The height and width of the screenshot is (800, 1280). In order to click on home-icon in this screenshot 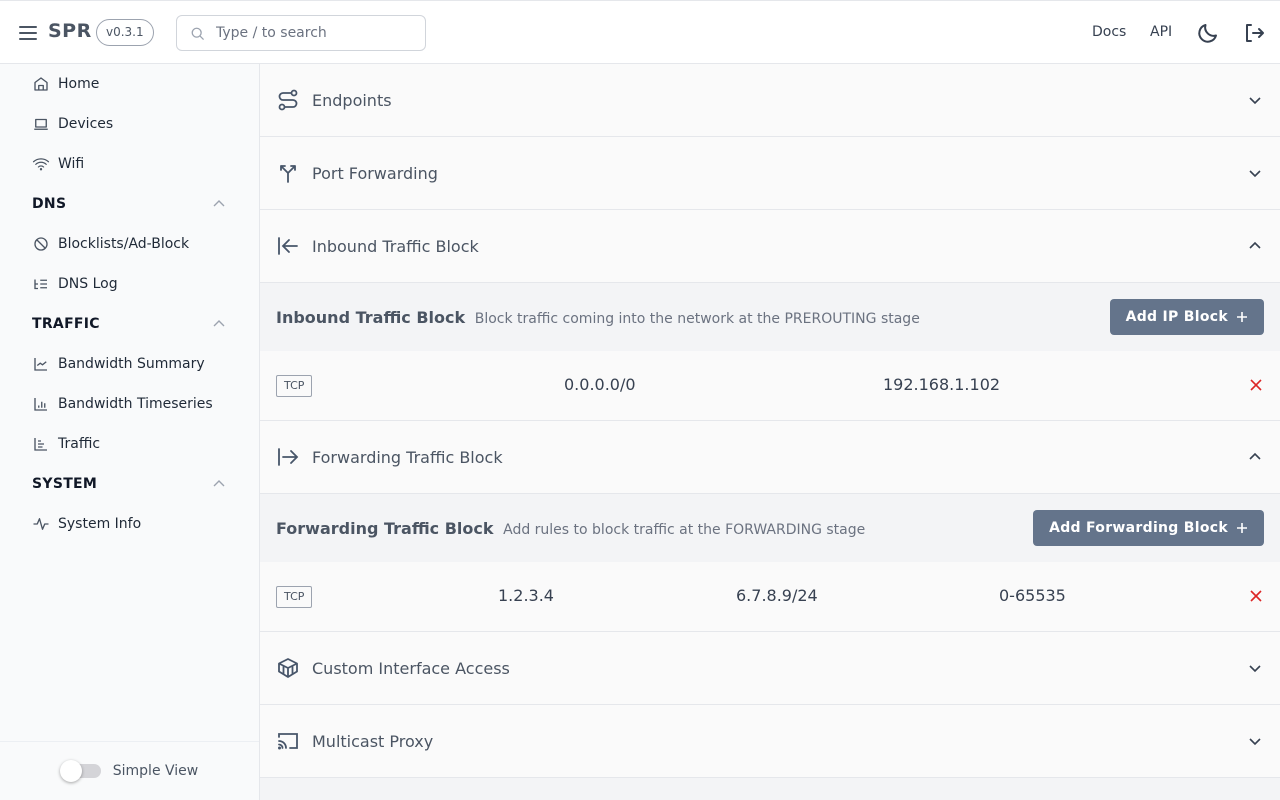, I will do `click(41, 84)`.